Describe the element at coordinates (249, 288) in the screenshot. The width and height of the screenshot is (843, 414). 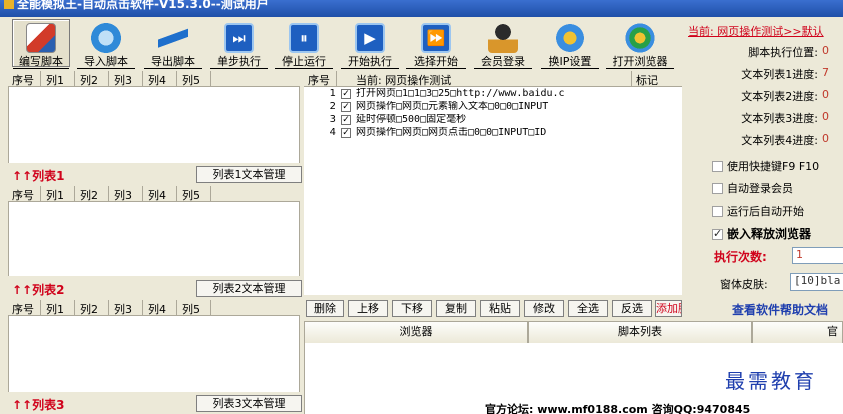
I see `list2-manage-button: 列表2文本管理` at that location.